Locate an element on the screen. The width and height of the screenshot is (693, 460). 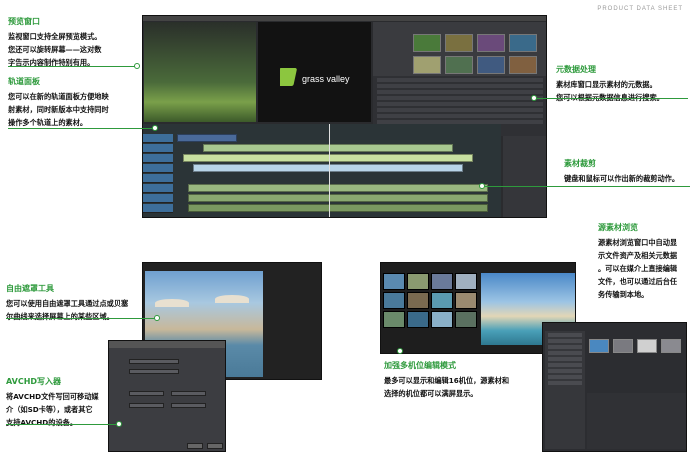
dialog-titlebar is located at coordinates (167, 344).